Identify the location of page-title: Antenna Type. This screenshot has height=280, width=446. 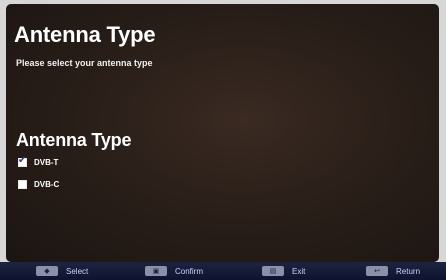
(85, 34).